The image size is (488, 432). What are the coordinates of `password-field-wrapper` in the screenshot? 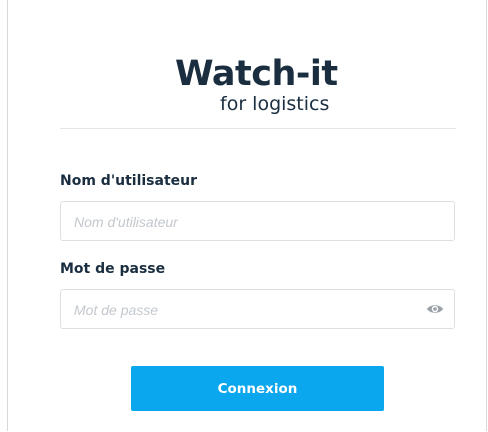 It's located at (257, 309).